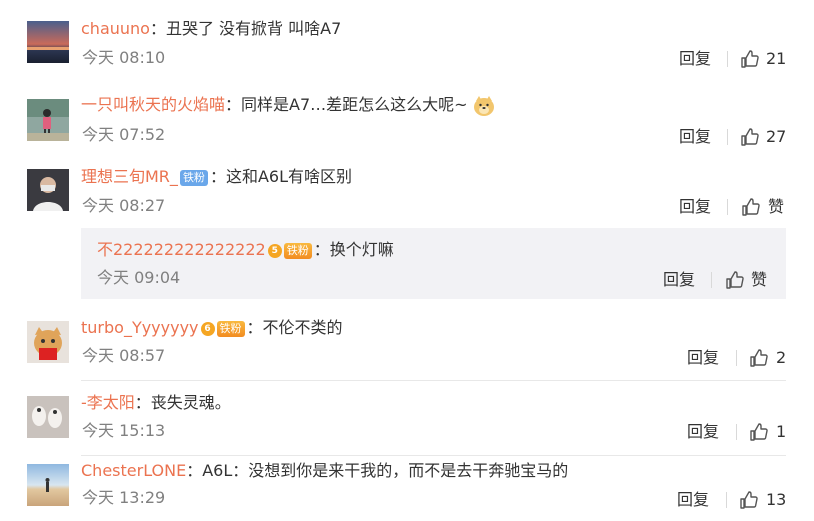  Describe the element at coordinates (124, 355) in the screenshot. I see `comment-time: 今天 08:57` at that location.